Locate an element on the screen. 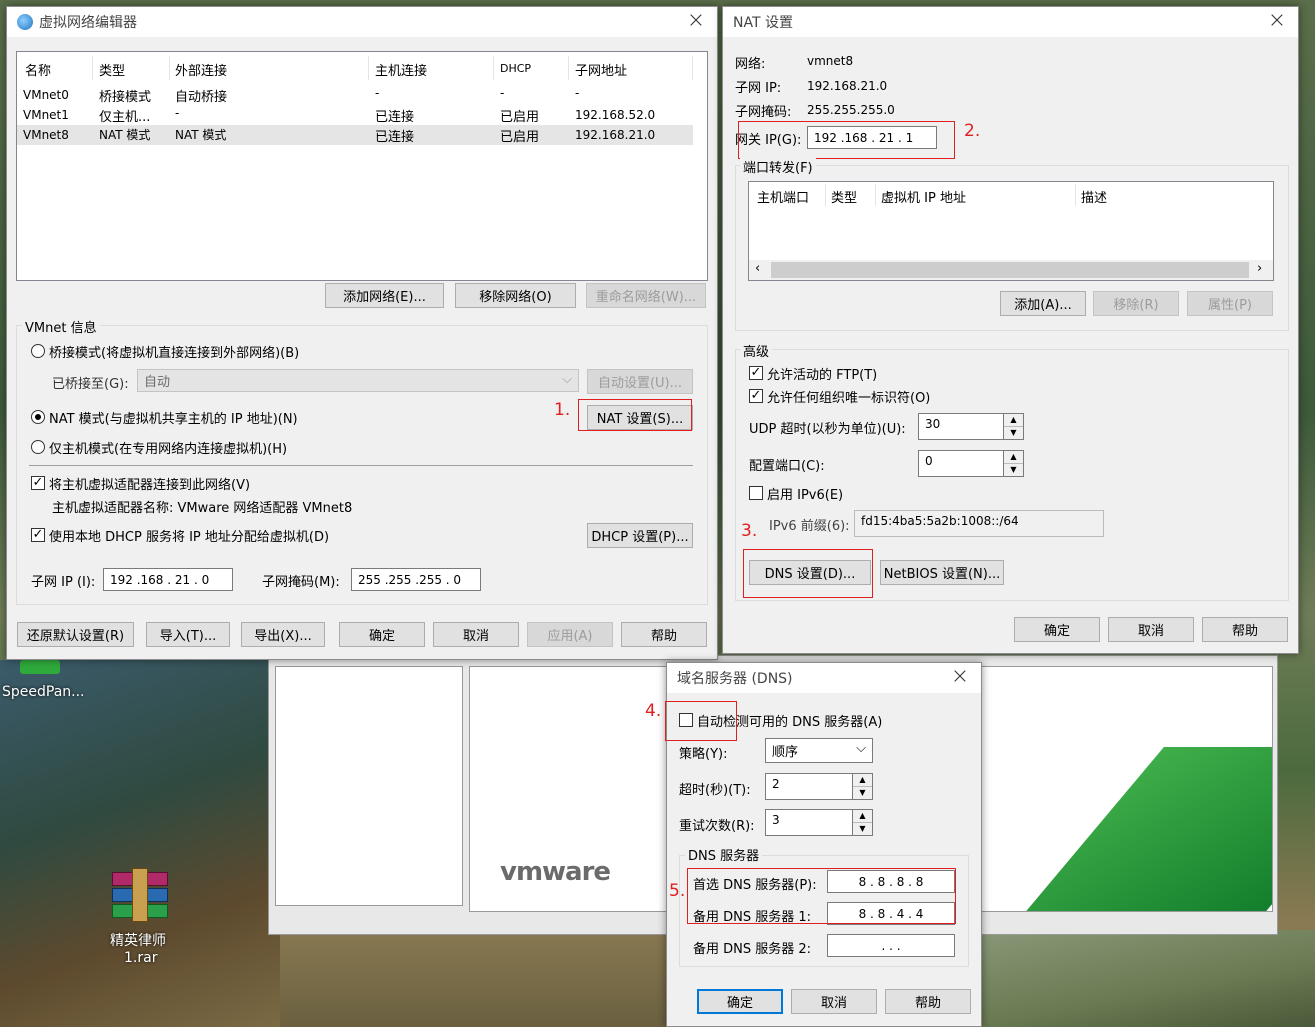 The height and width of the screenshot is (1027, 1315). vne-title-bar: 虚拟网络编辑器 × is located at coordinates (362, 22).